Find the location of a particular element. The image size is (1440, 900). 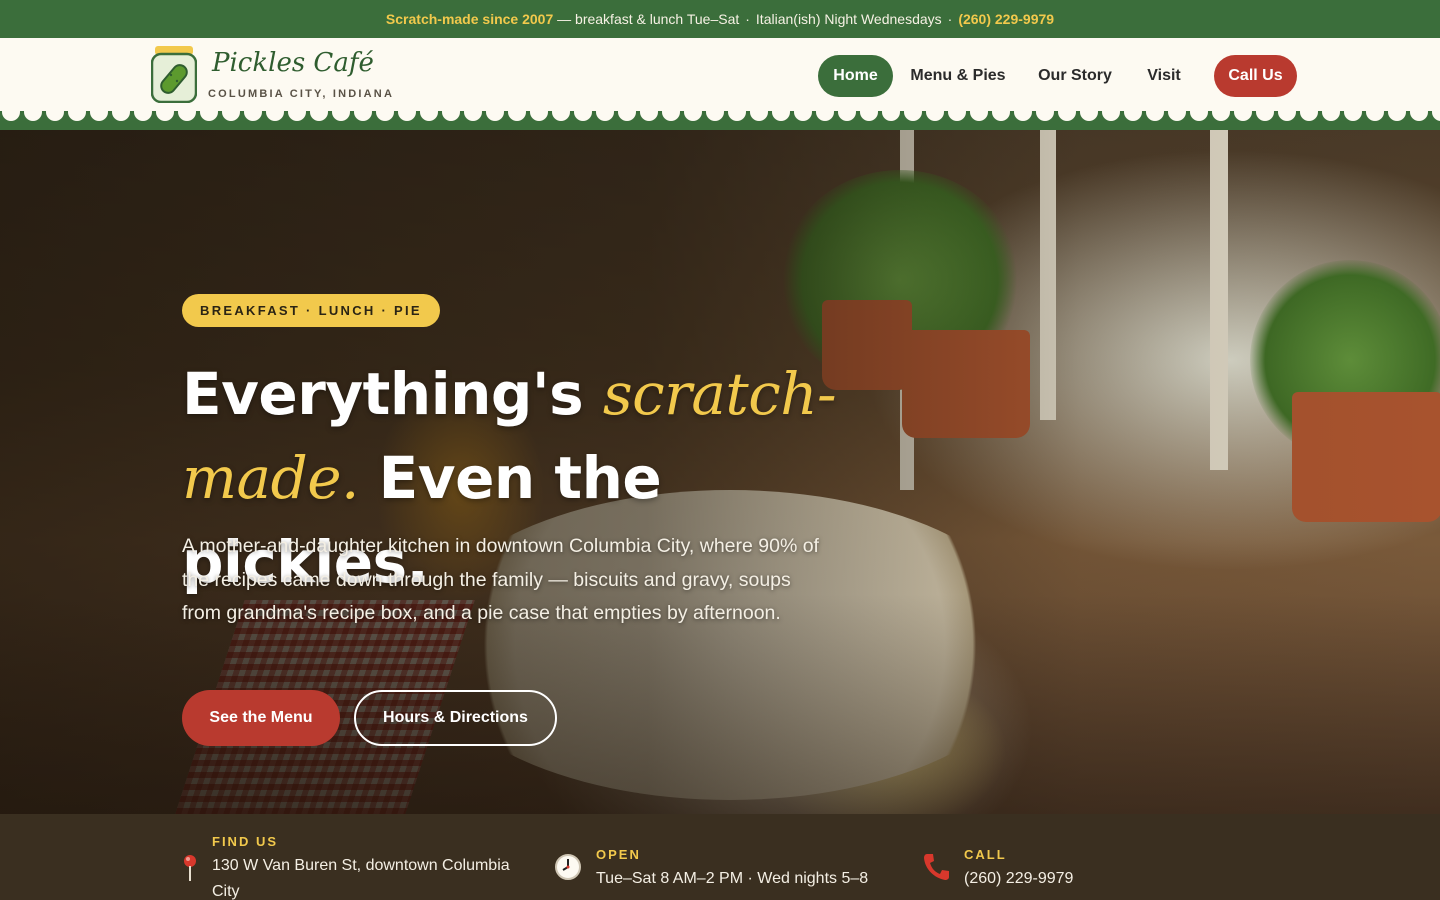

pickle-jar-icon is located at coordinates (174, 74).